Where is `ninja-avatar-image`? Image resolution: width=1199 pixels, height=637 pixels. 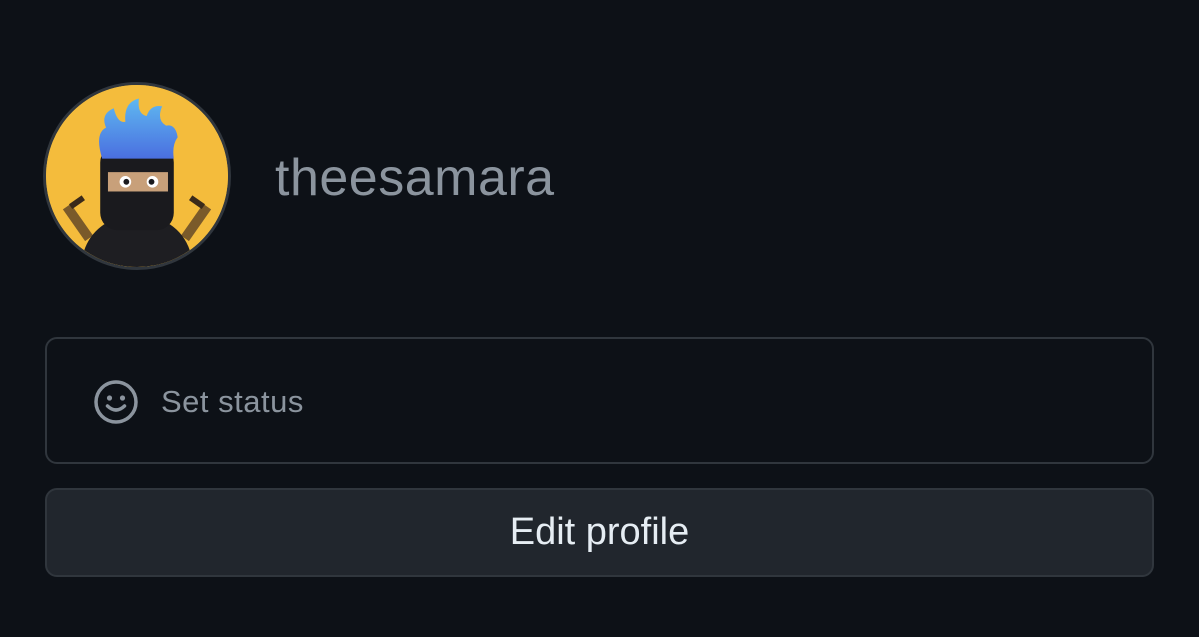 ninja-avatar-image is located at coordinates (137, 176).